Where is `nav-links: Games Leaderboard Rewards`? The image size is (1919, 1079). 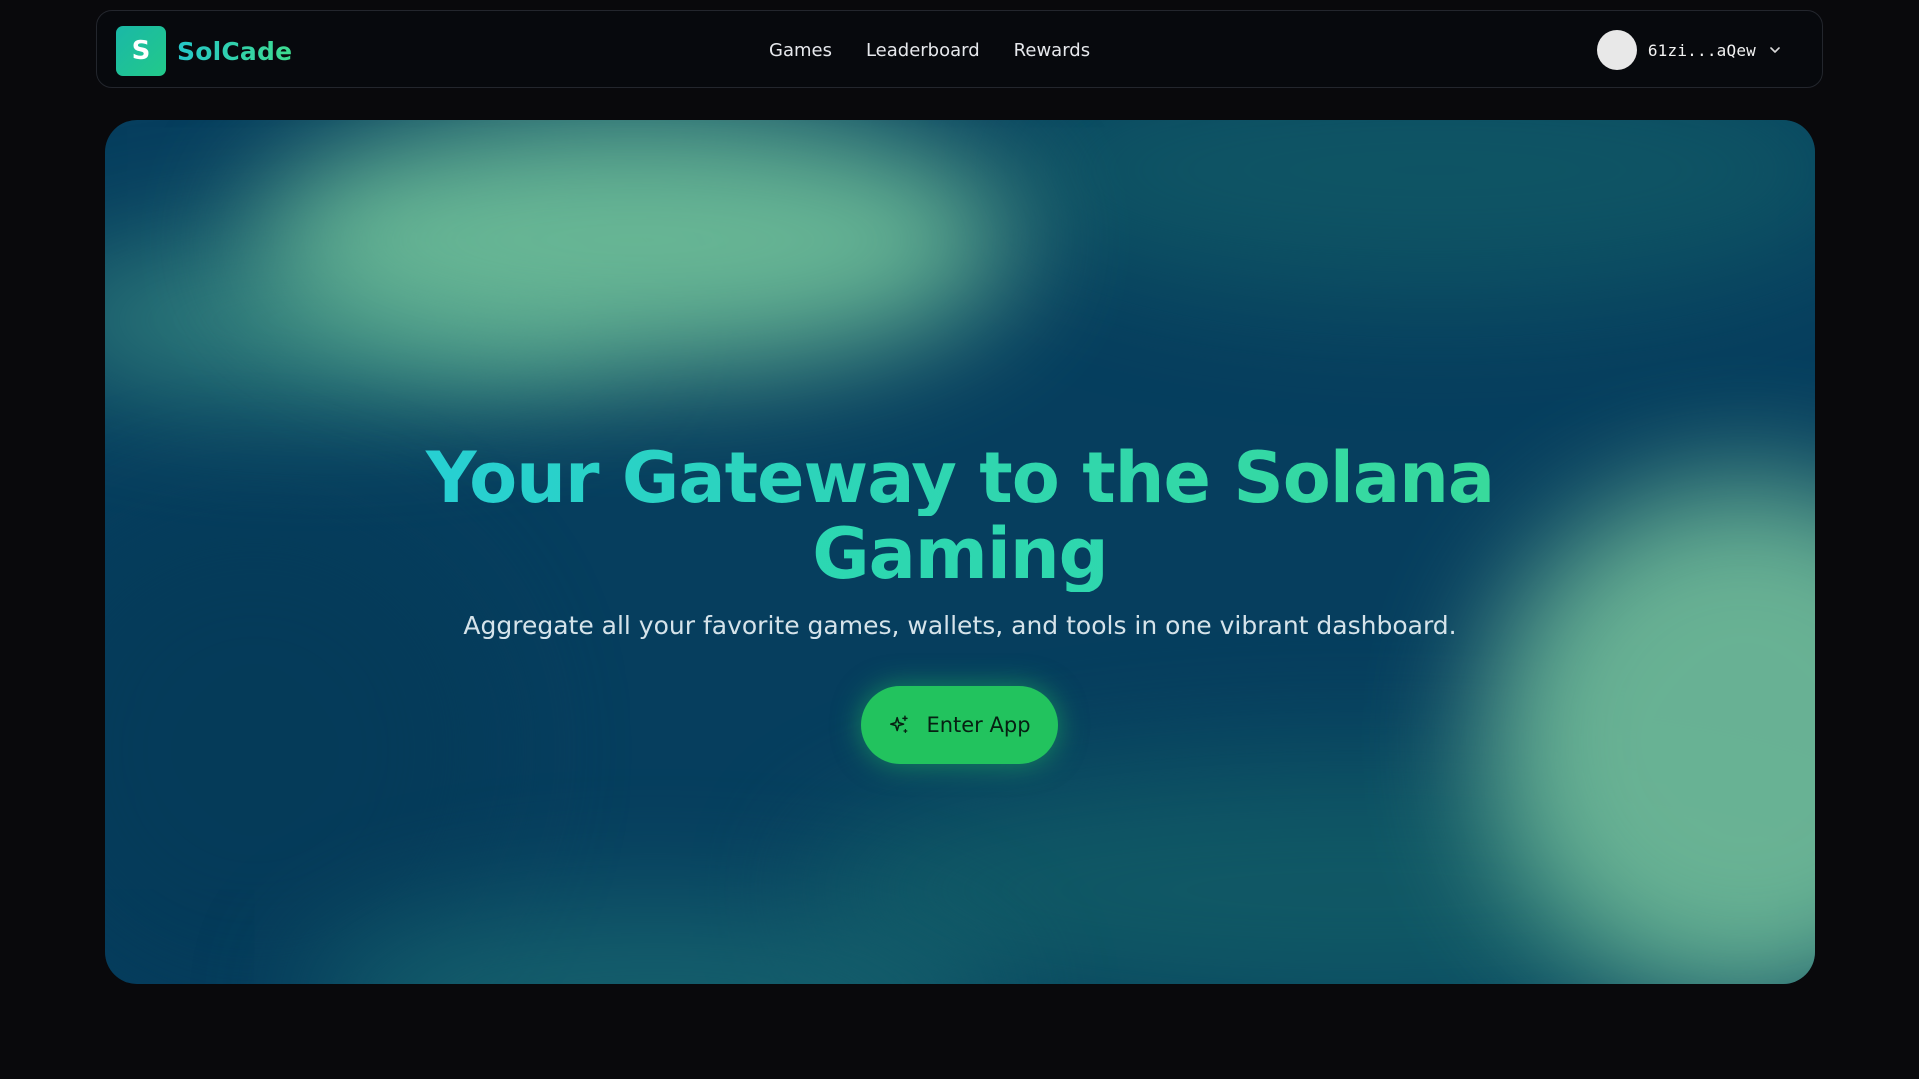
nav-links: Games Leaderboard Rewards is located at coordinates (946, 50).